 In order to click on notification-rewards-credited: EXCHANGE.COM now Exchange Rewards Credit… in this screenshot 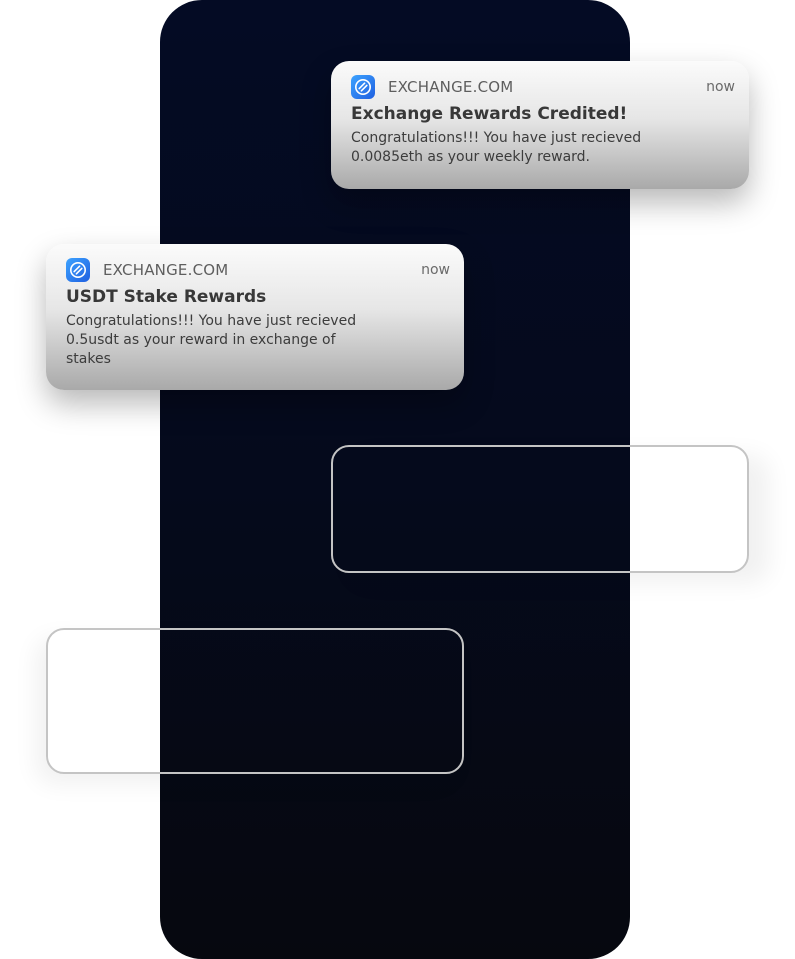, I will do `click(540, 125)`.